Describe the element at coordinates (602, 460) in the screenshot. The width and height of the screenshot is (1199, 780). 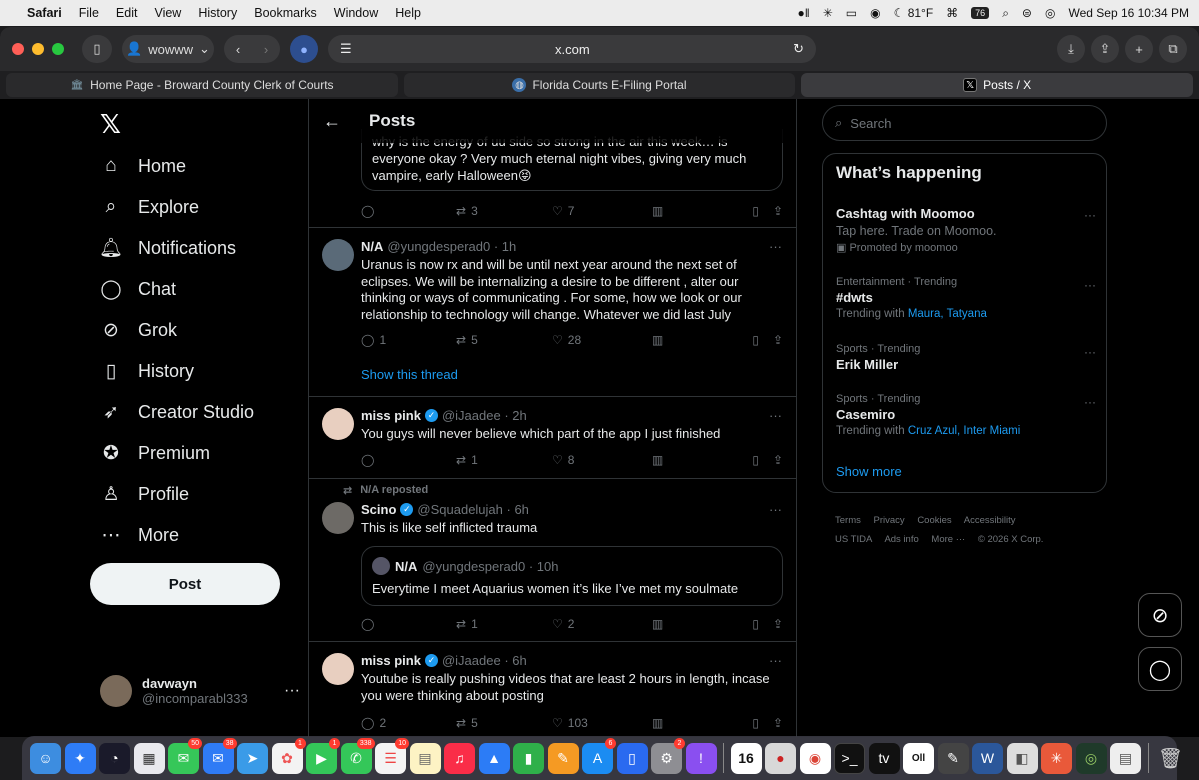
I see `like-button: ♡ 8` at that location.